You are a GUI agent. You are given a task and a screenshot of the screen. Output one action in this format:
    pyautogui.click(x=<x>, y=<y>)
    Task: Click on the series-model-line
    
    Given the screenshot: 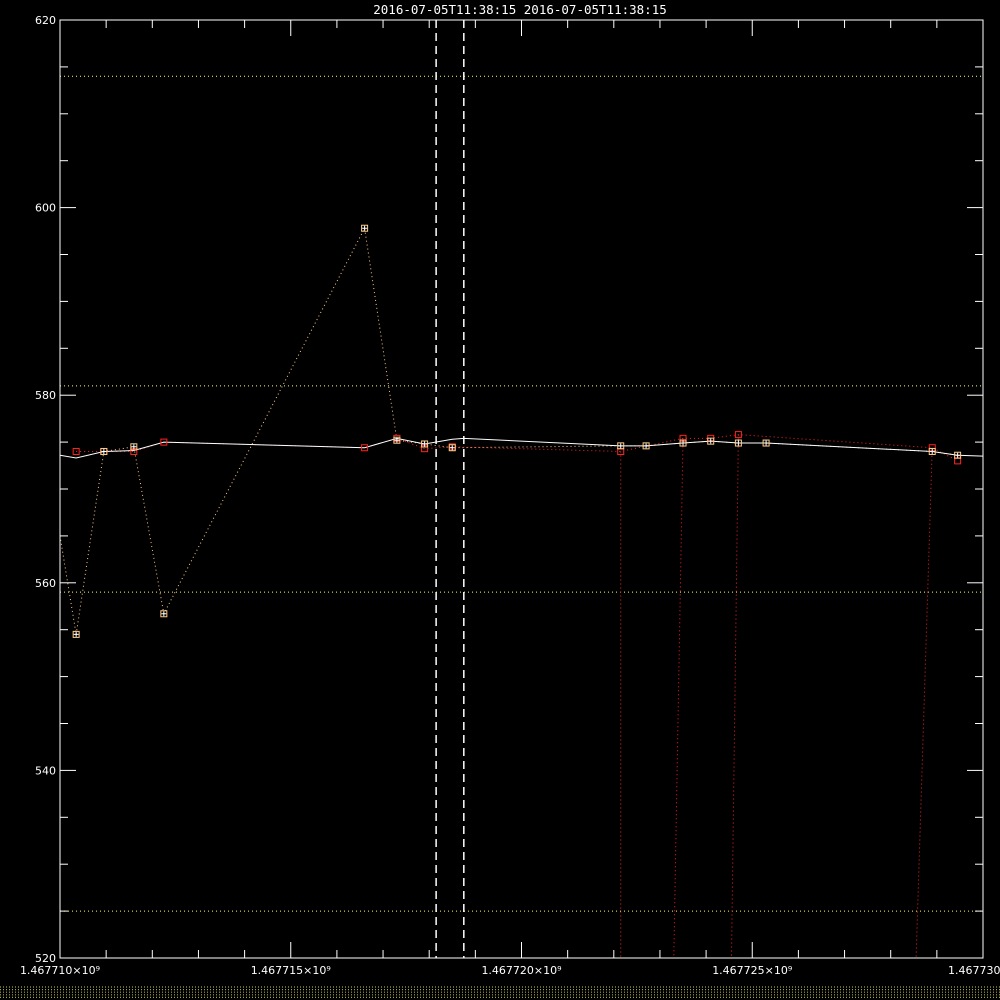 What is the action you would take?
    pyautogui.click(x=521, y=448)
    